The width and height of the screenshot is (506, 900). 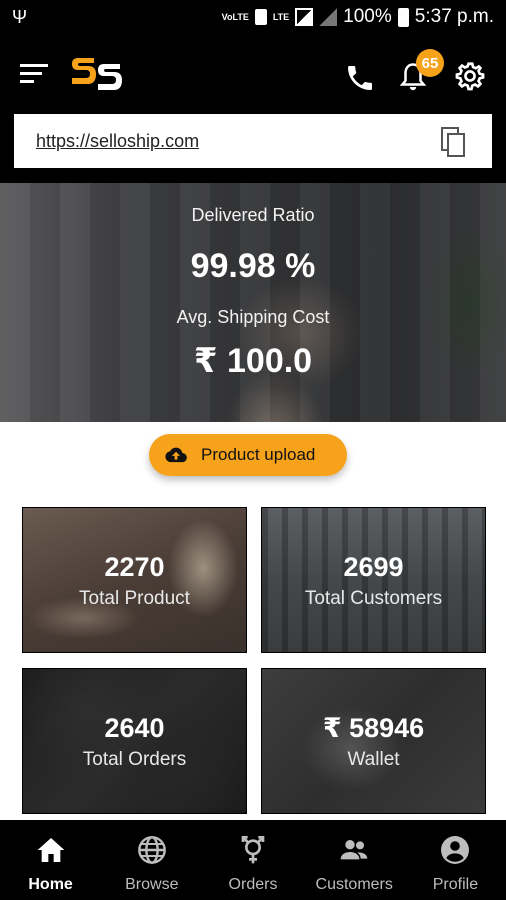 What do you see at coordinates (328, 17) in the screenshot?
I see `signal-weak-icon` at bounding box center [328, 17].